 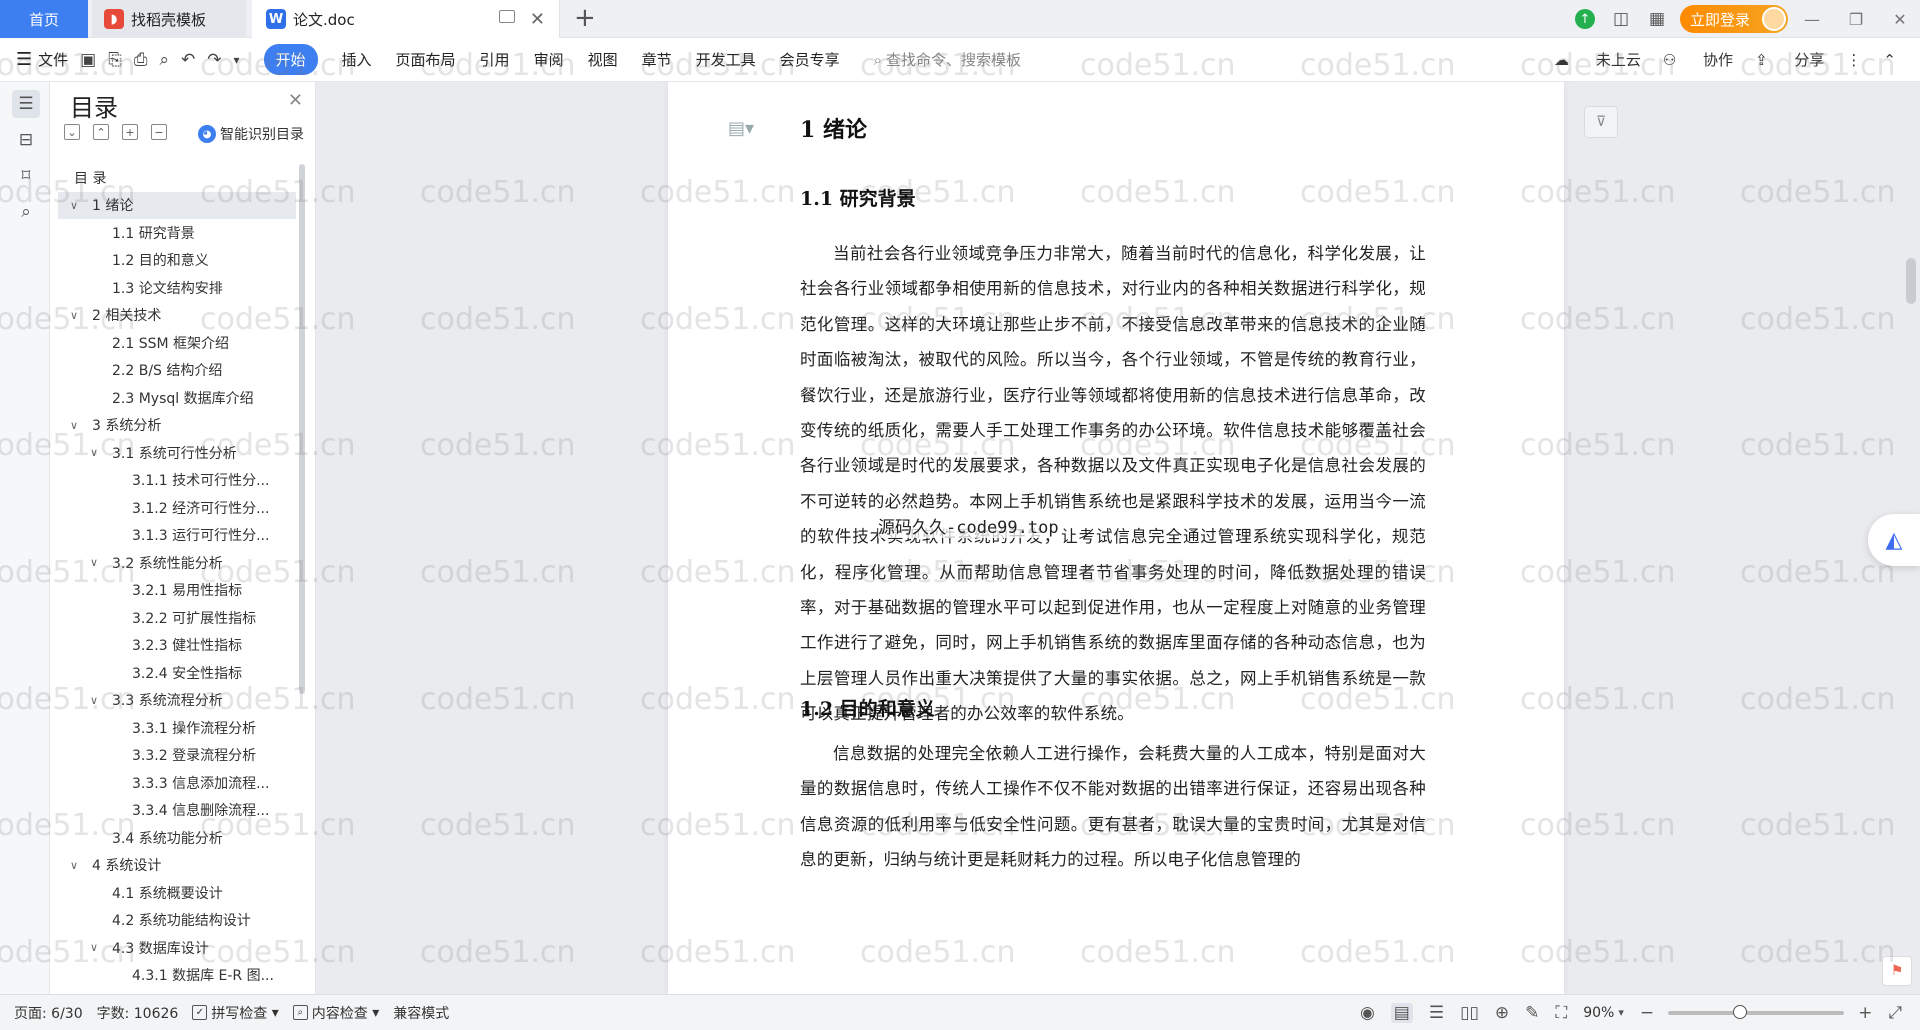 I want to click on zoom-dropdown-icon: ▾, so click(x=1621, y=1012).